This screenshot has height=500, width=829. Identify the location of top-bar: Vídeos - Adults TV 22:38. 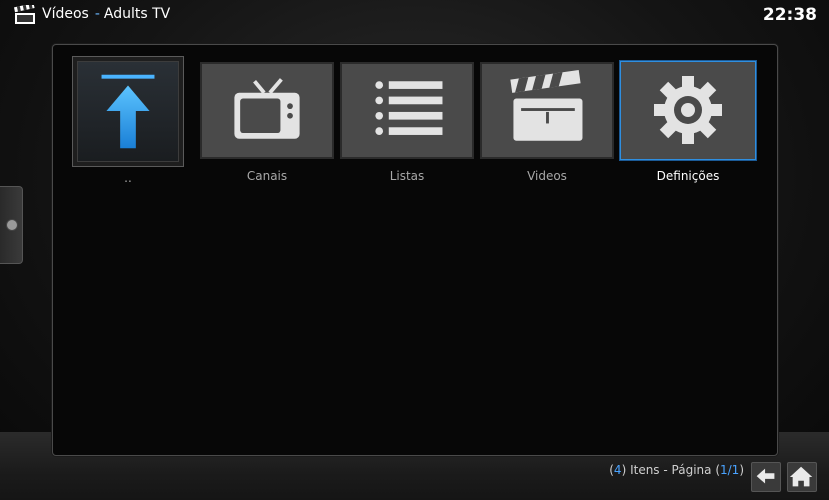
(414, 17).